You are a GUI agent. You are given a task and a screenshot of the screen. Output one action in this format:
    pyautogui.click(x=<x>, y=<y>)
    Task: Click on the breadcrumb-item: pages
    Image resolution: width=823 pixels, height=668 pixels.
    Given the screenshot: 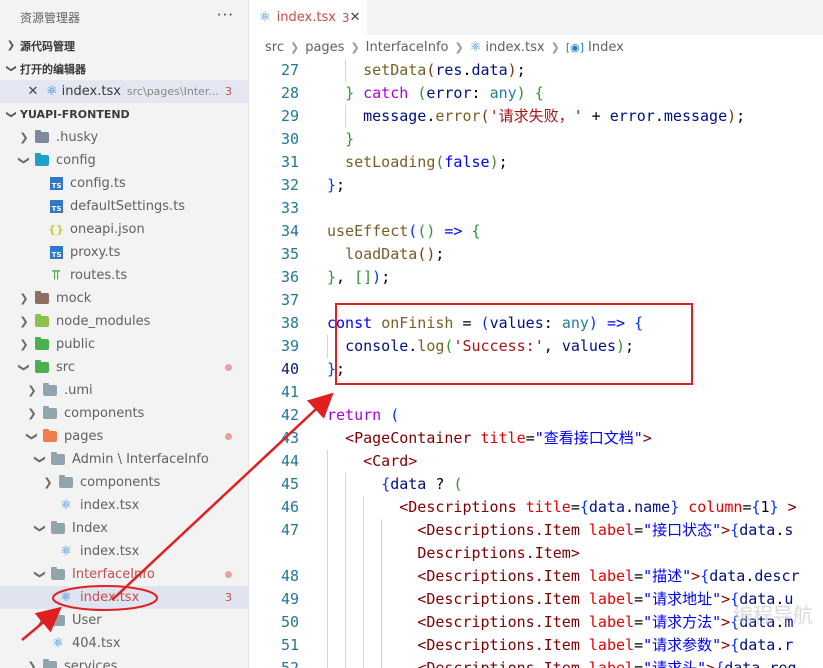 What is the action you would take?
    pyautogui.click(x=324, y=47)
    